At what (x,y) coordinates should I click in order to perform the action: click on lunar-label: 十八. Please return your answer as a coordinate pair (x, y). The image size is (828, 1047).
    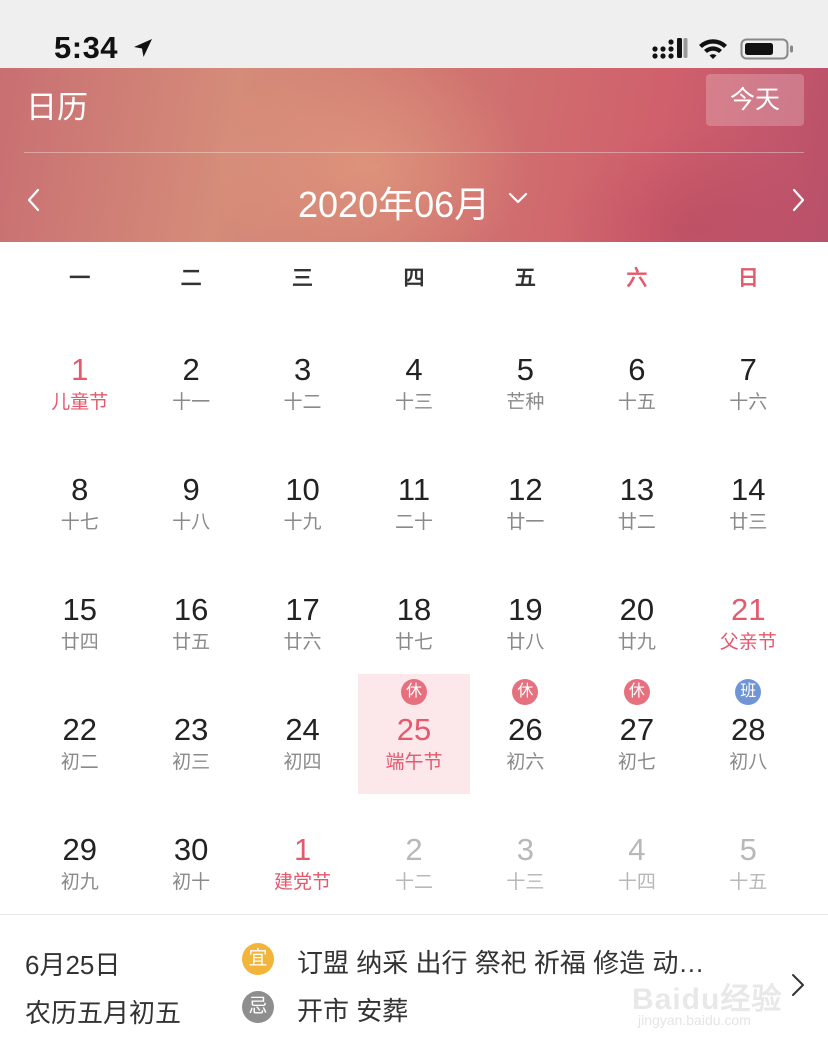
    Looking at the image, I should click on (191, 522).